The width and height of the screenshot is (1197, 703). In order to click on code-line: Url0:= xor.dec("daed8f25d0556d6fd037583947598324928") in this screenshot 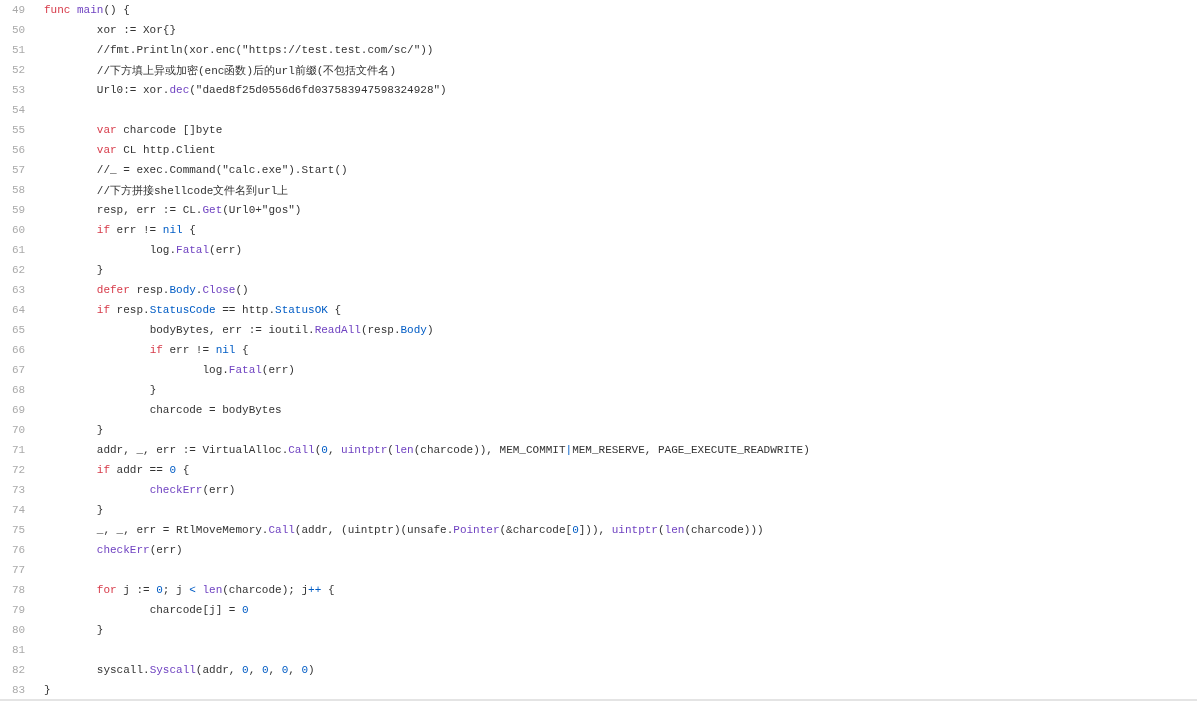, I will do `click(271, 90)`.